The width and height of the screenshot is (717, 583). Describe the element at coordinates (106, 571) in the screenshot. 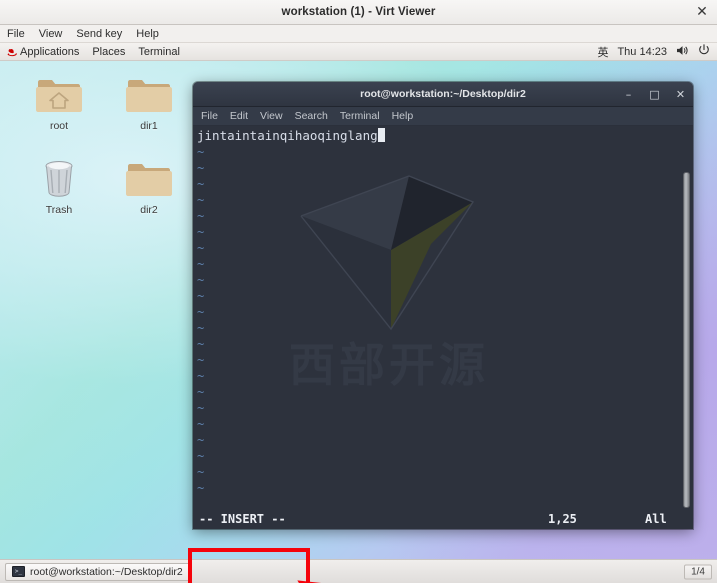

I see `taskbar-item-label: root@workstation:~/Desktop/dir2` at that location.